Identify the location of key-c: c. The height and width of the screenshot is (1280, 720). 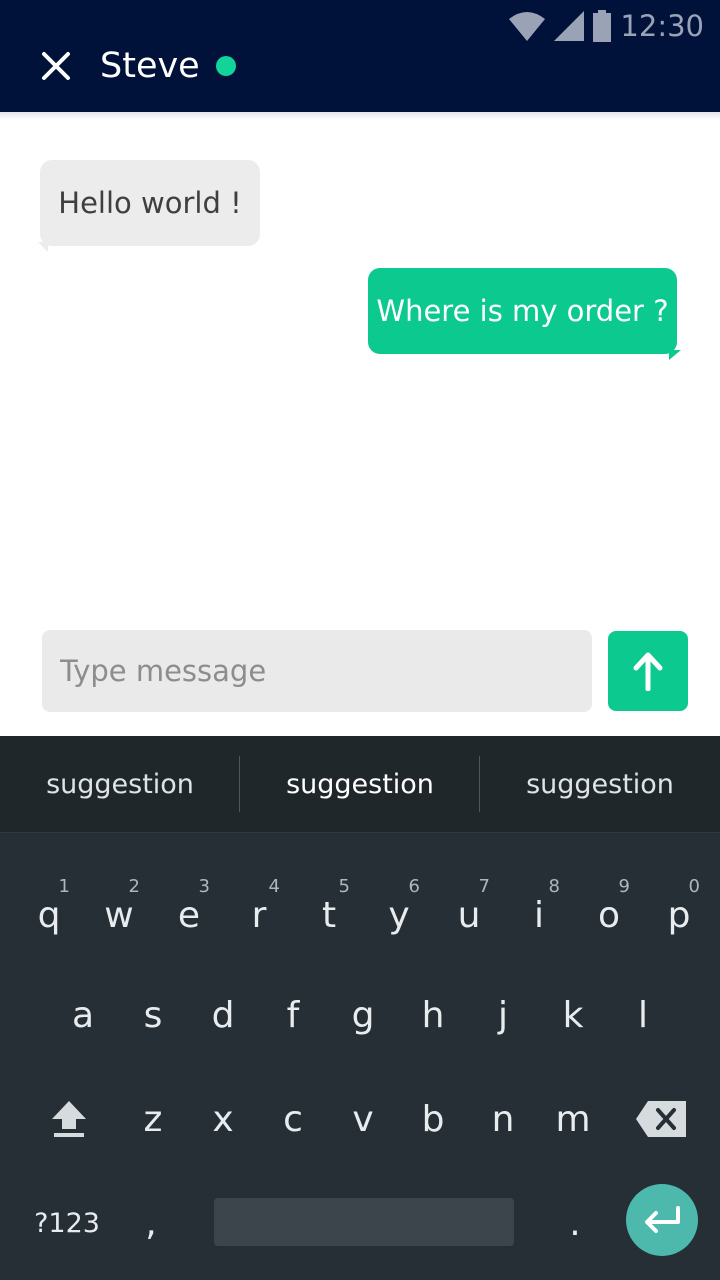
(293, 1119).